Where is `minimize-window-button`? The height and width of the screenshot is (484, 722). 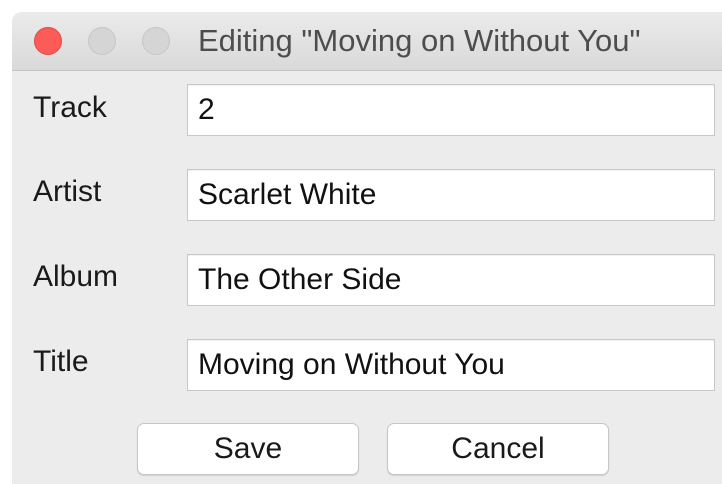
minimize-window-button is located at coordinates (102, 41).